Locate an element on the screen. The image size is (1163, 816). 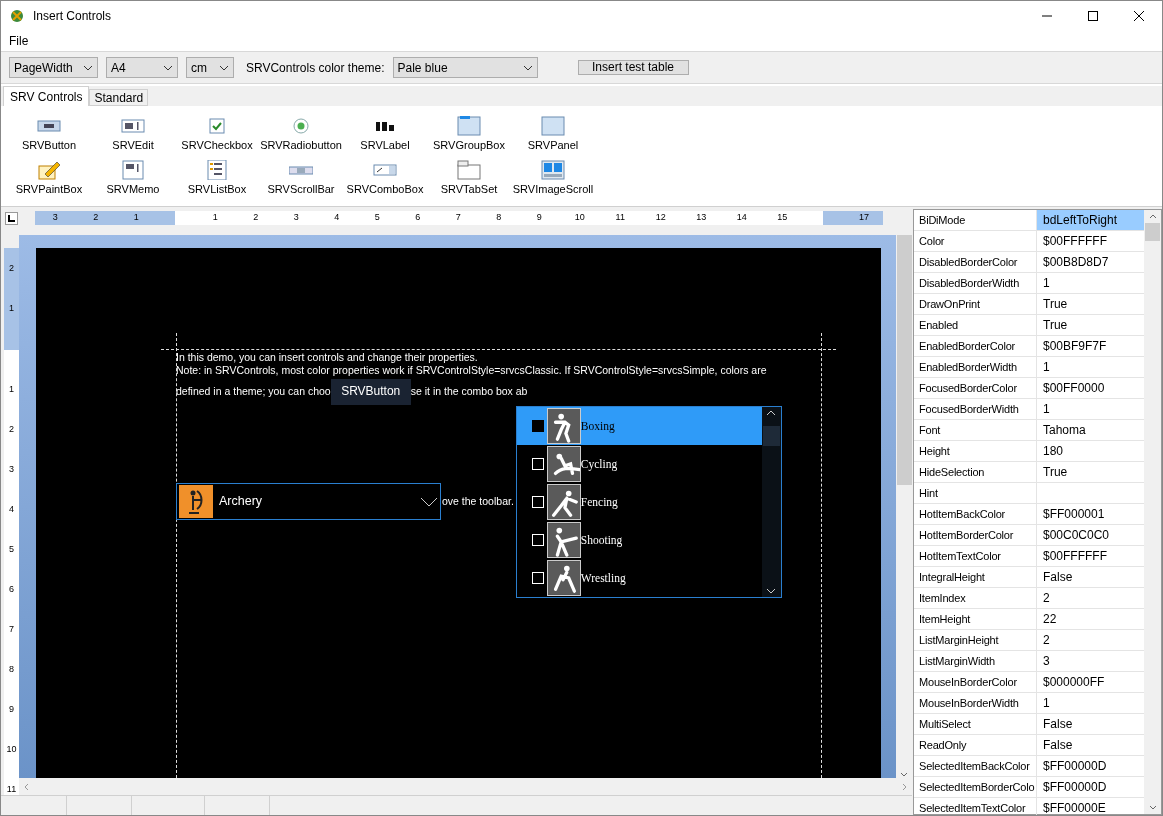
insert-table-button: Insert test table is located at coordinates (633, 67).